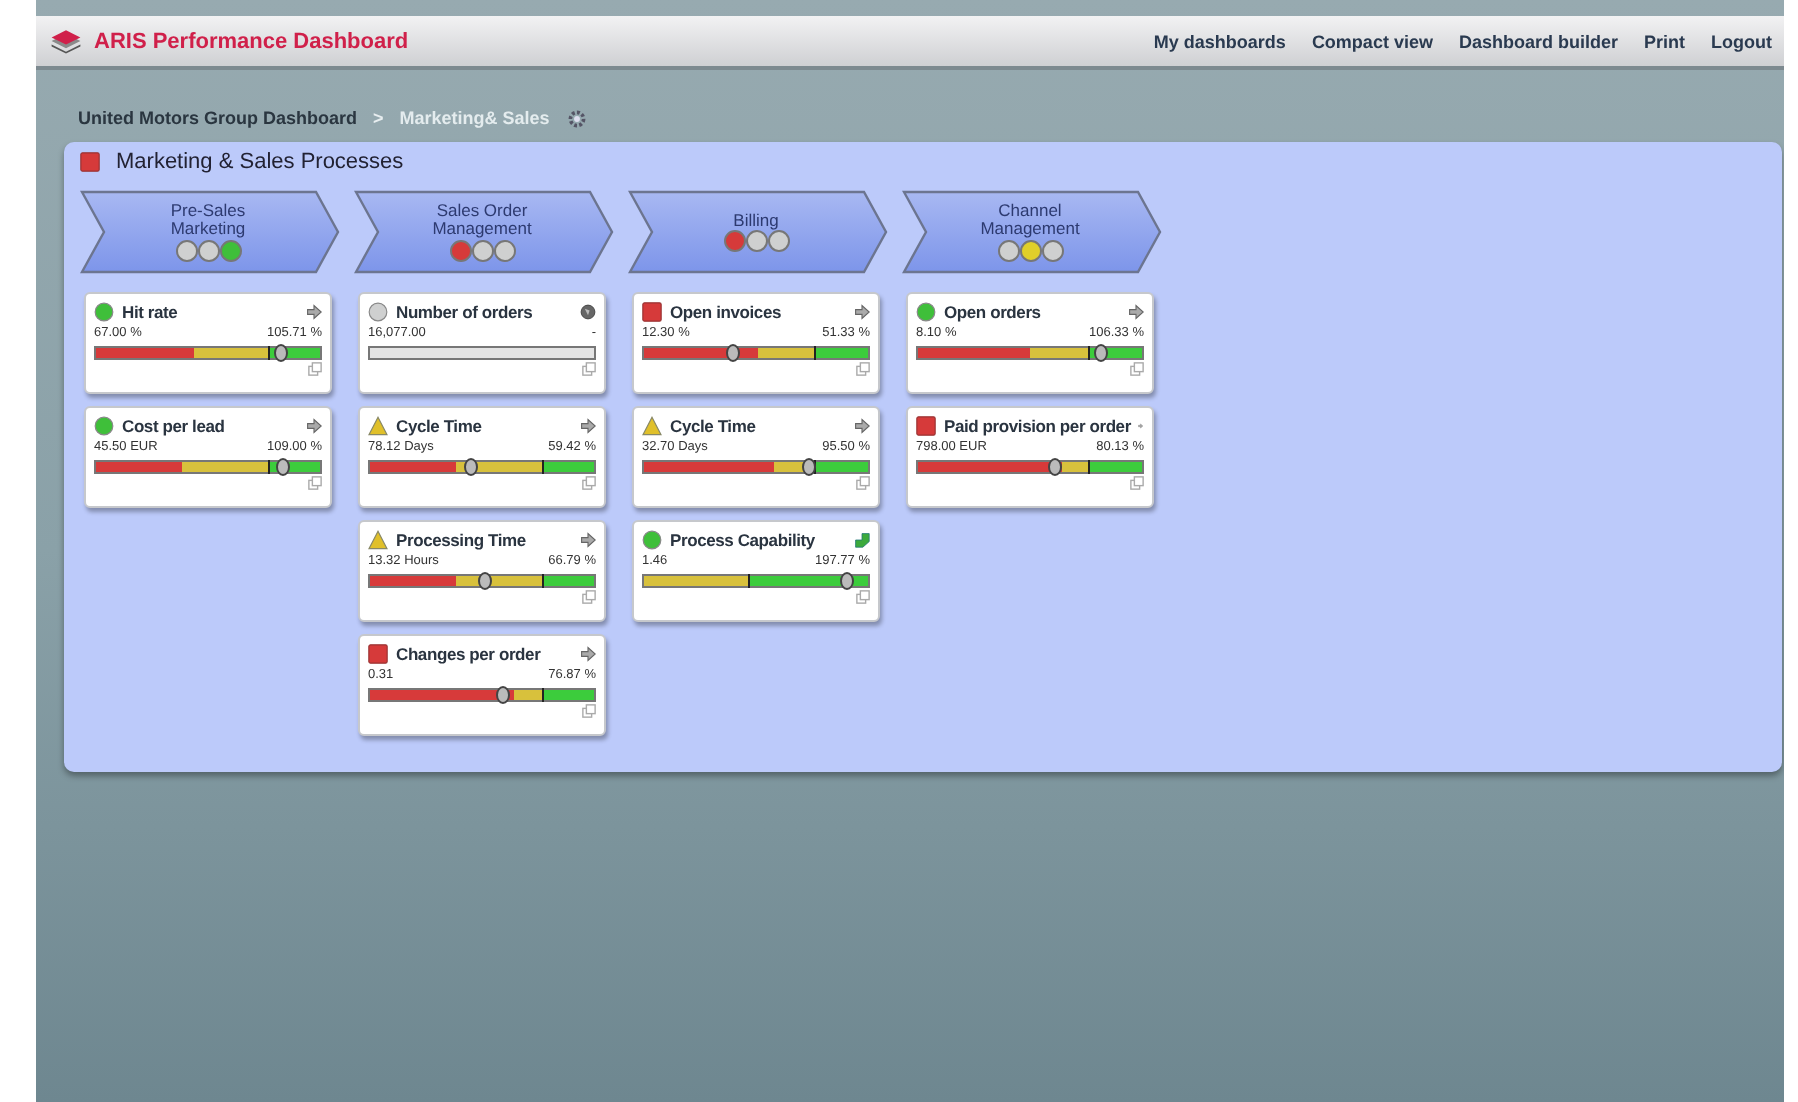  I want to click on kpi-name: Hit rate, so click(151, 311).